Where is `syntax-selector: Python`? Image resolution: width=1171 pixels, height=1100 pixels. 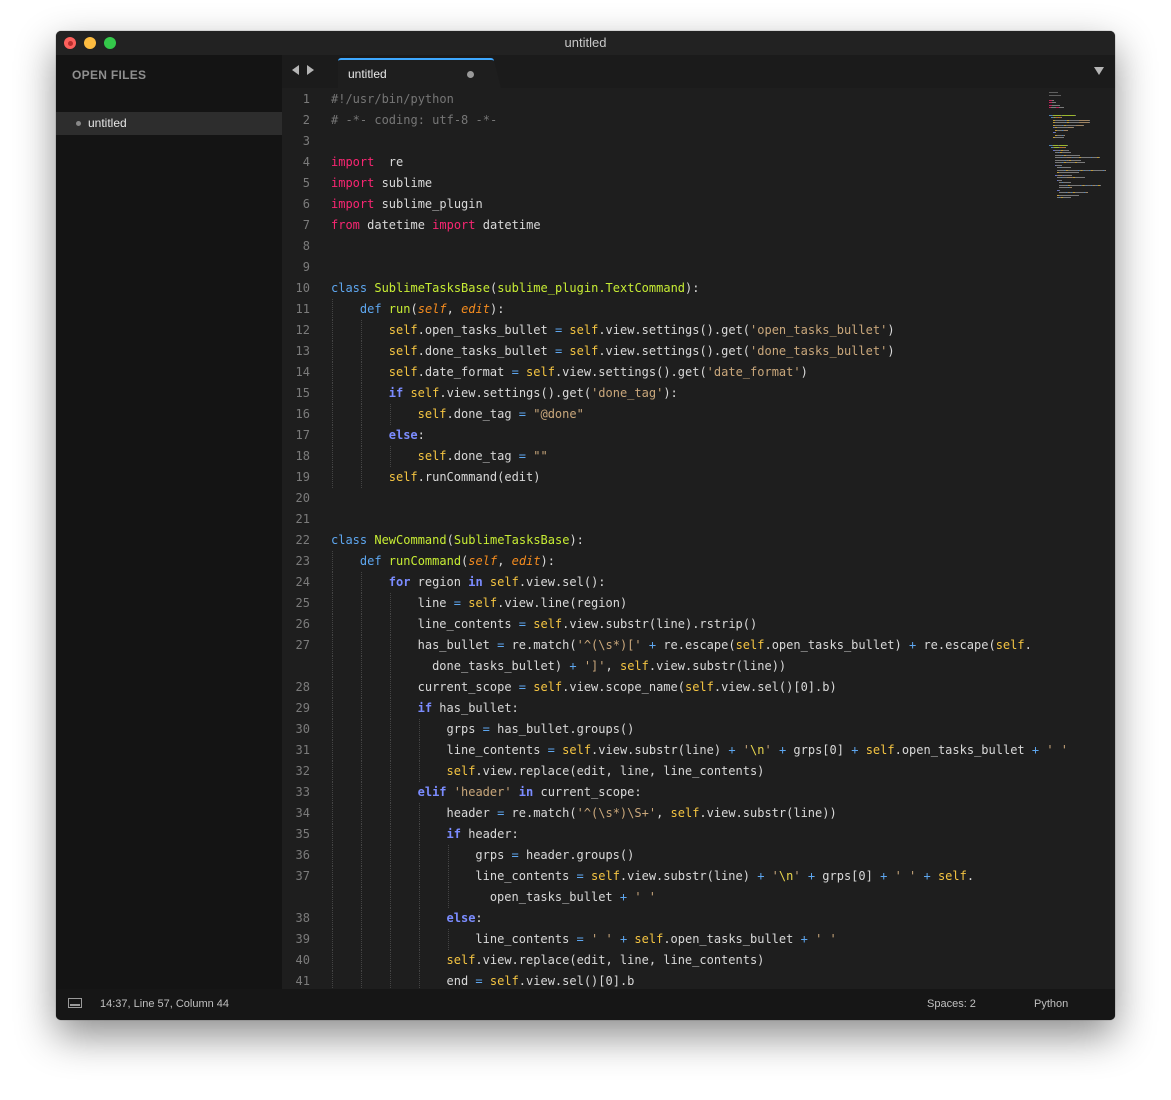 syntax-selector: Python is located at coordinates (1051, 1004).